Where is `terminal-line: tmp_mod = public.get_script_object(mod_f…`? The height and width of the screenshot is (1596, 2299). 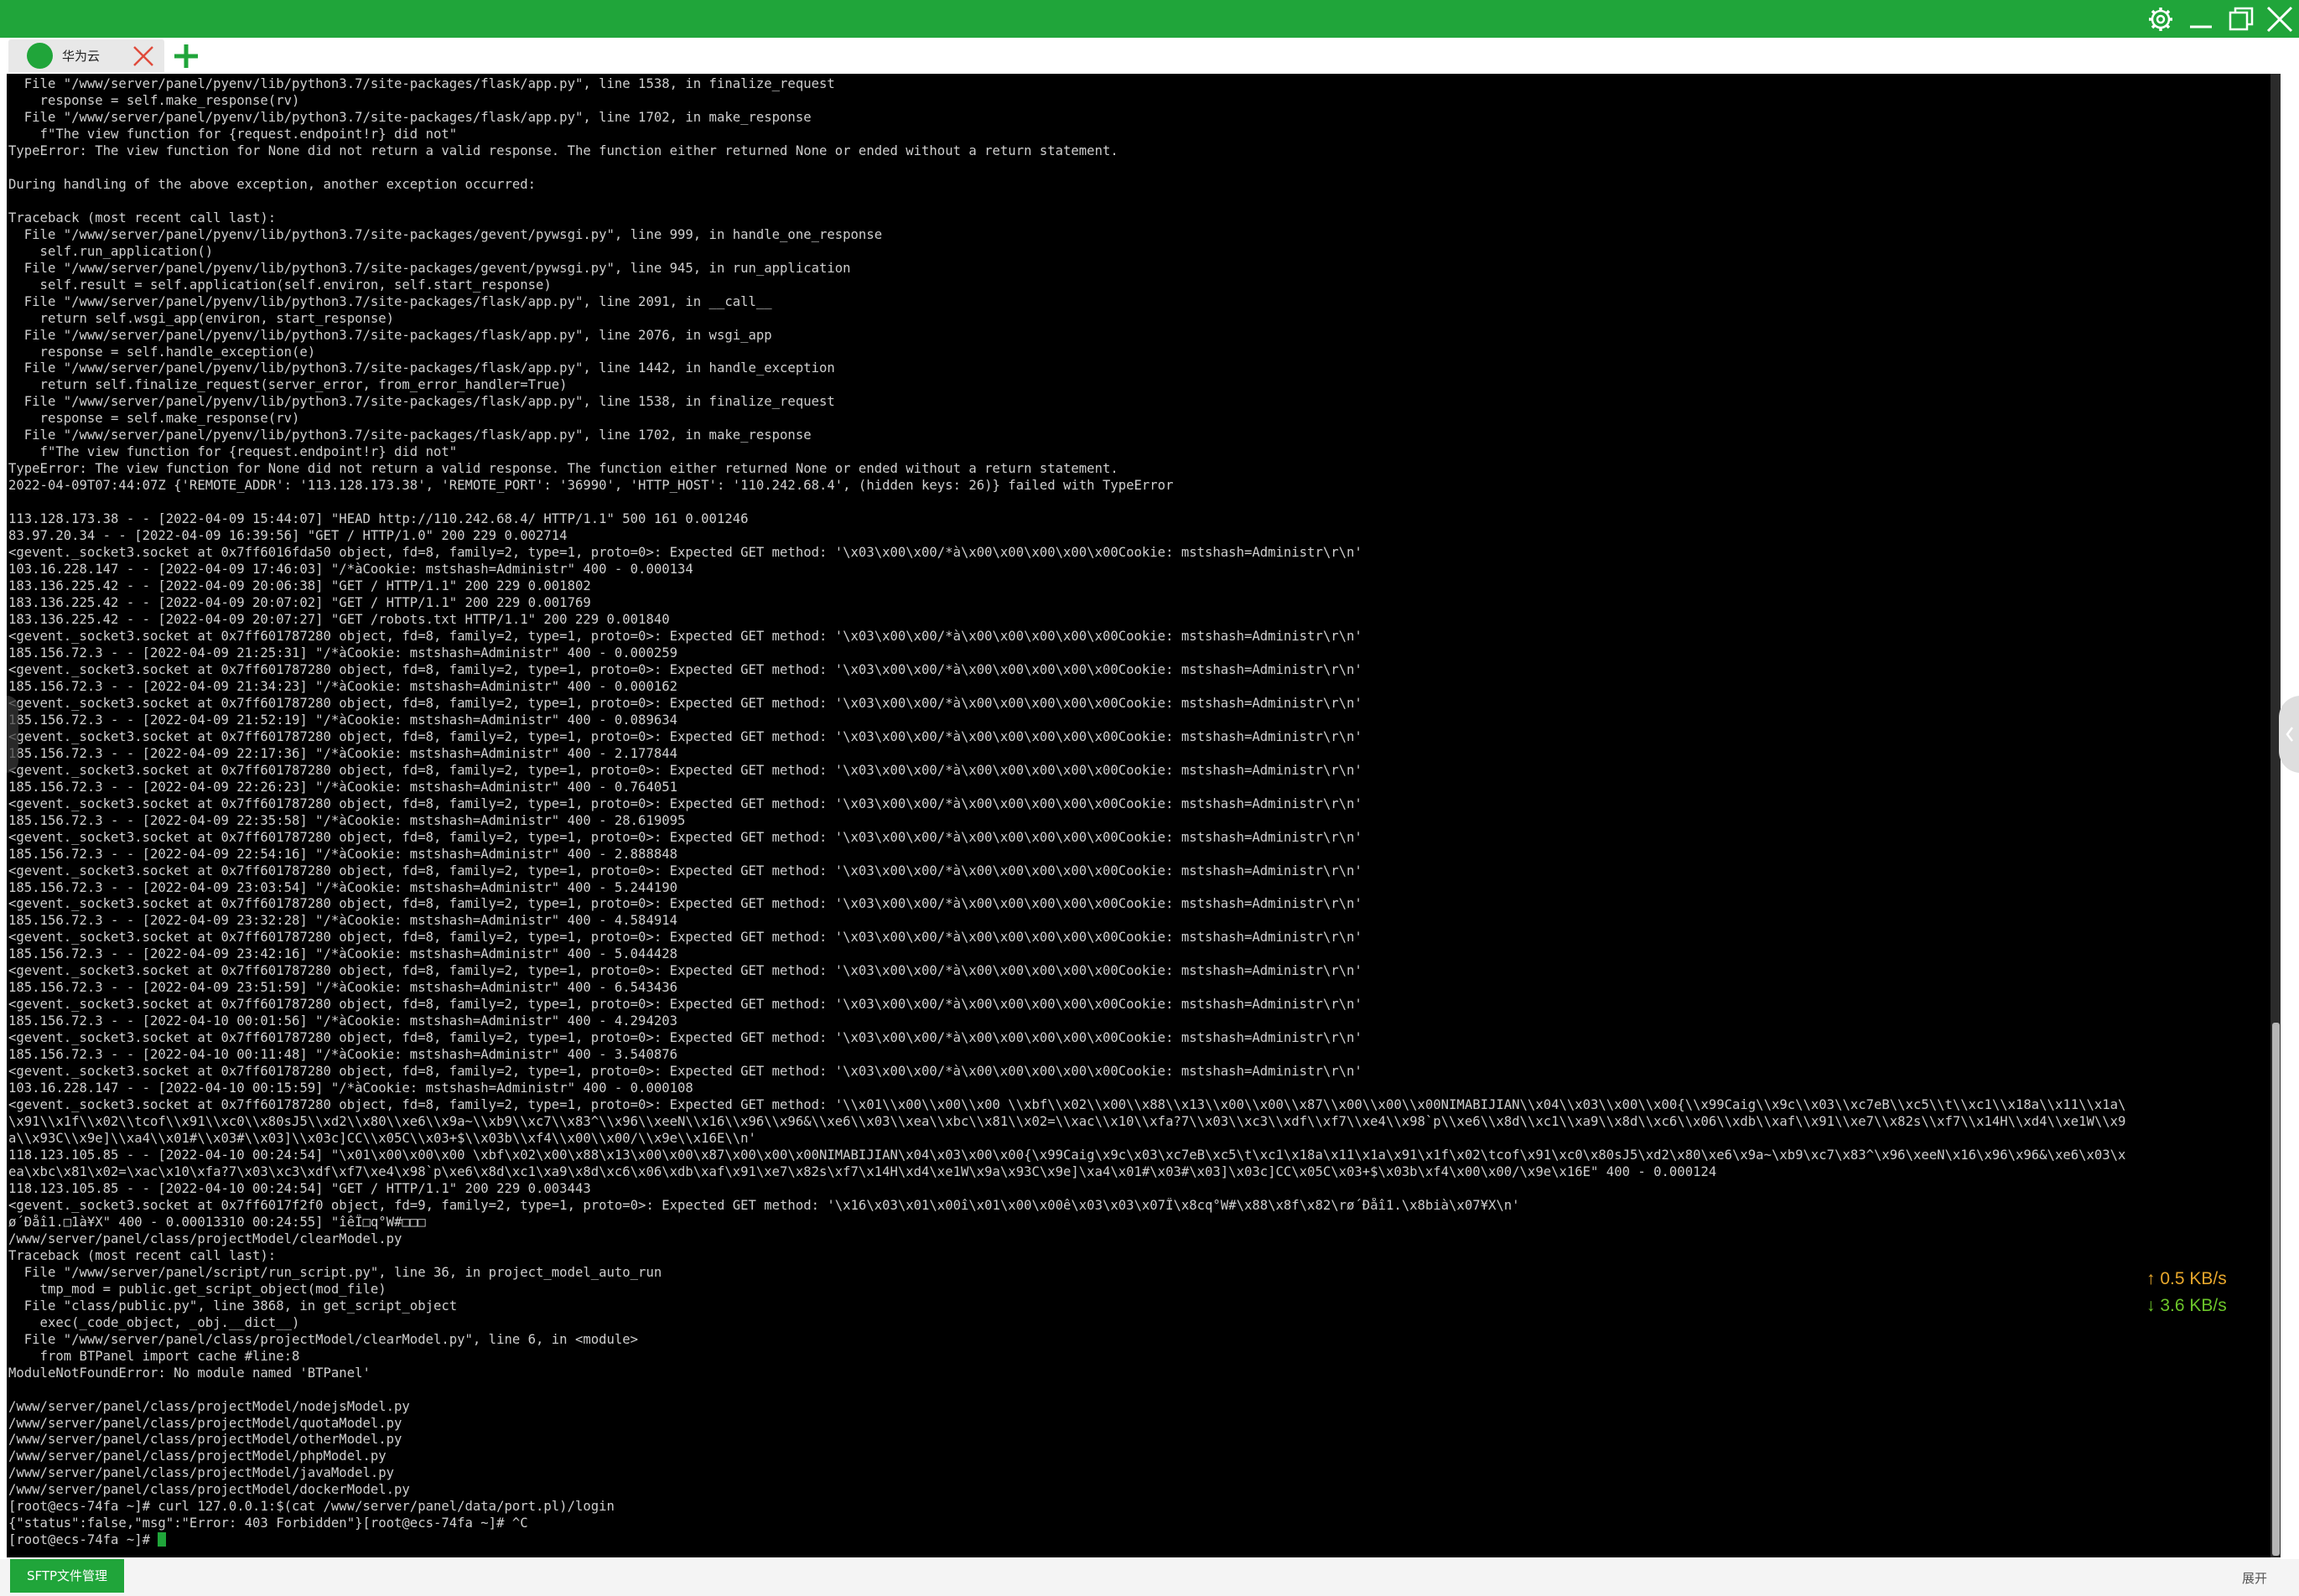
terminal-line: tmp_mod = public.get_script_object(mod_f… is located at coordinates (197, 1289).